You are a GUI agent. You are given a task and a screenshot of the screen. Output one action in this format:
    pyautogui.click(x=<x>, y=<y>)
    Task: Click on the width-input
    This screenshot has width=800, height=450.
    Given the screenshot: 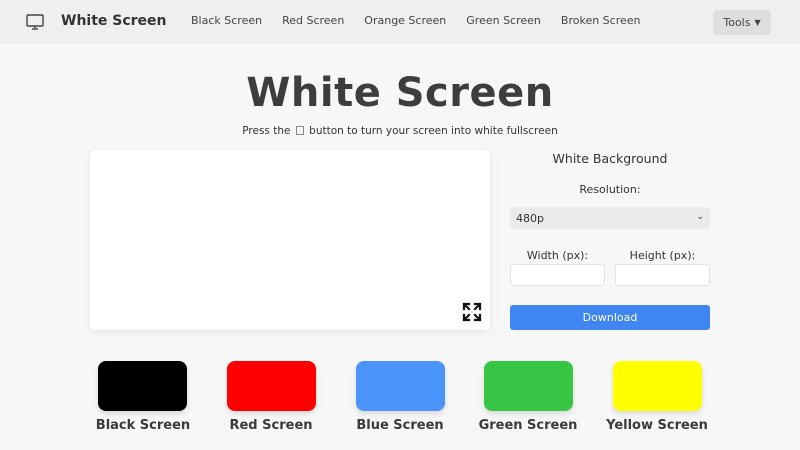 What is the action you would take?
    pyautogui.click(x=557, y=275)
    